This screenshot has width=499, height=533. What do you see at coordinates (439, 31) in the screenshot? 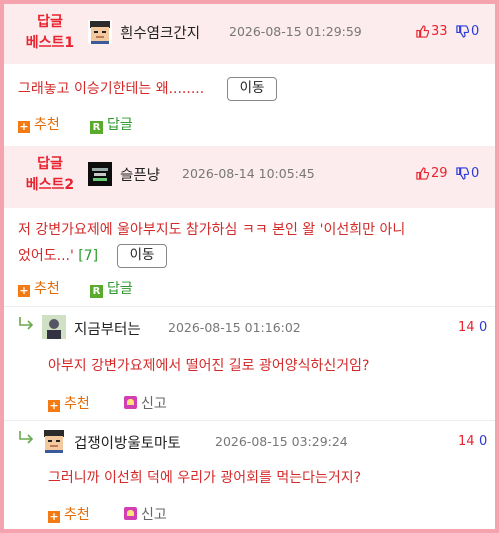
I see `upvote-count: 33` at bounding box center [439, 31].